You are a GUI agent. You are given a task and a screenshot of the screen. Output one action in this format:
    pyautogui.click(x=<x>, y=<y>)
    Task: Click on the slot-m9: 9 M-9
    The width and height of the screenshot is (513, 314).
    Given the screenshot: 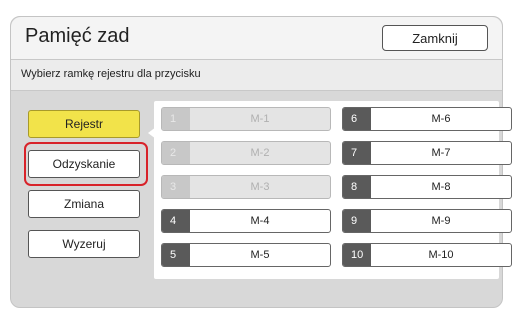 What is the action you would take?
    pyautogui.click(x=427, y=221)
    